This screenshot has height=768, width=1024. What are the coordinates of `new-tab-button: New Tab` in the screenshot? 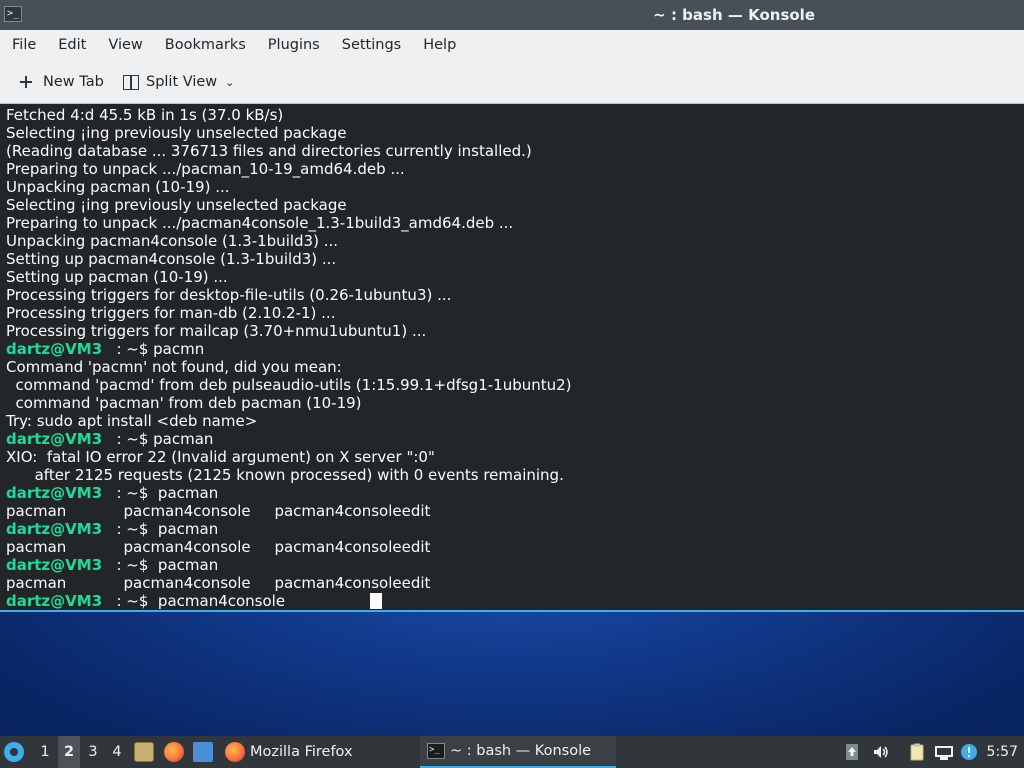 It's located at (61, 82).